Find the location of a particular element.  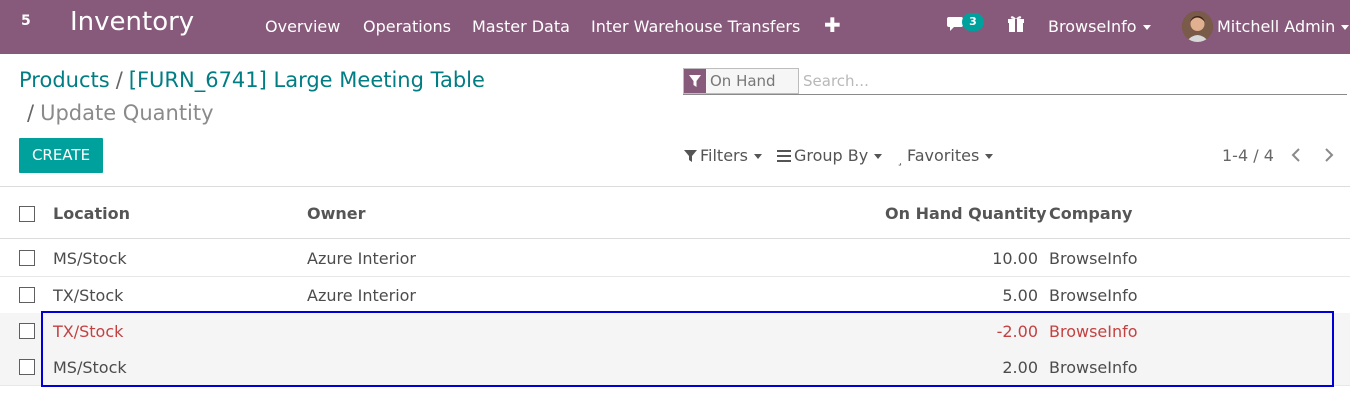

list-header: Location Owner On Hand Quantity Company is located at coordinates (675, 212).